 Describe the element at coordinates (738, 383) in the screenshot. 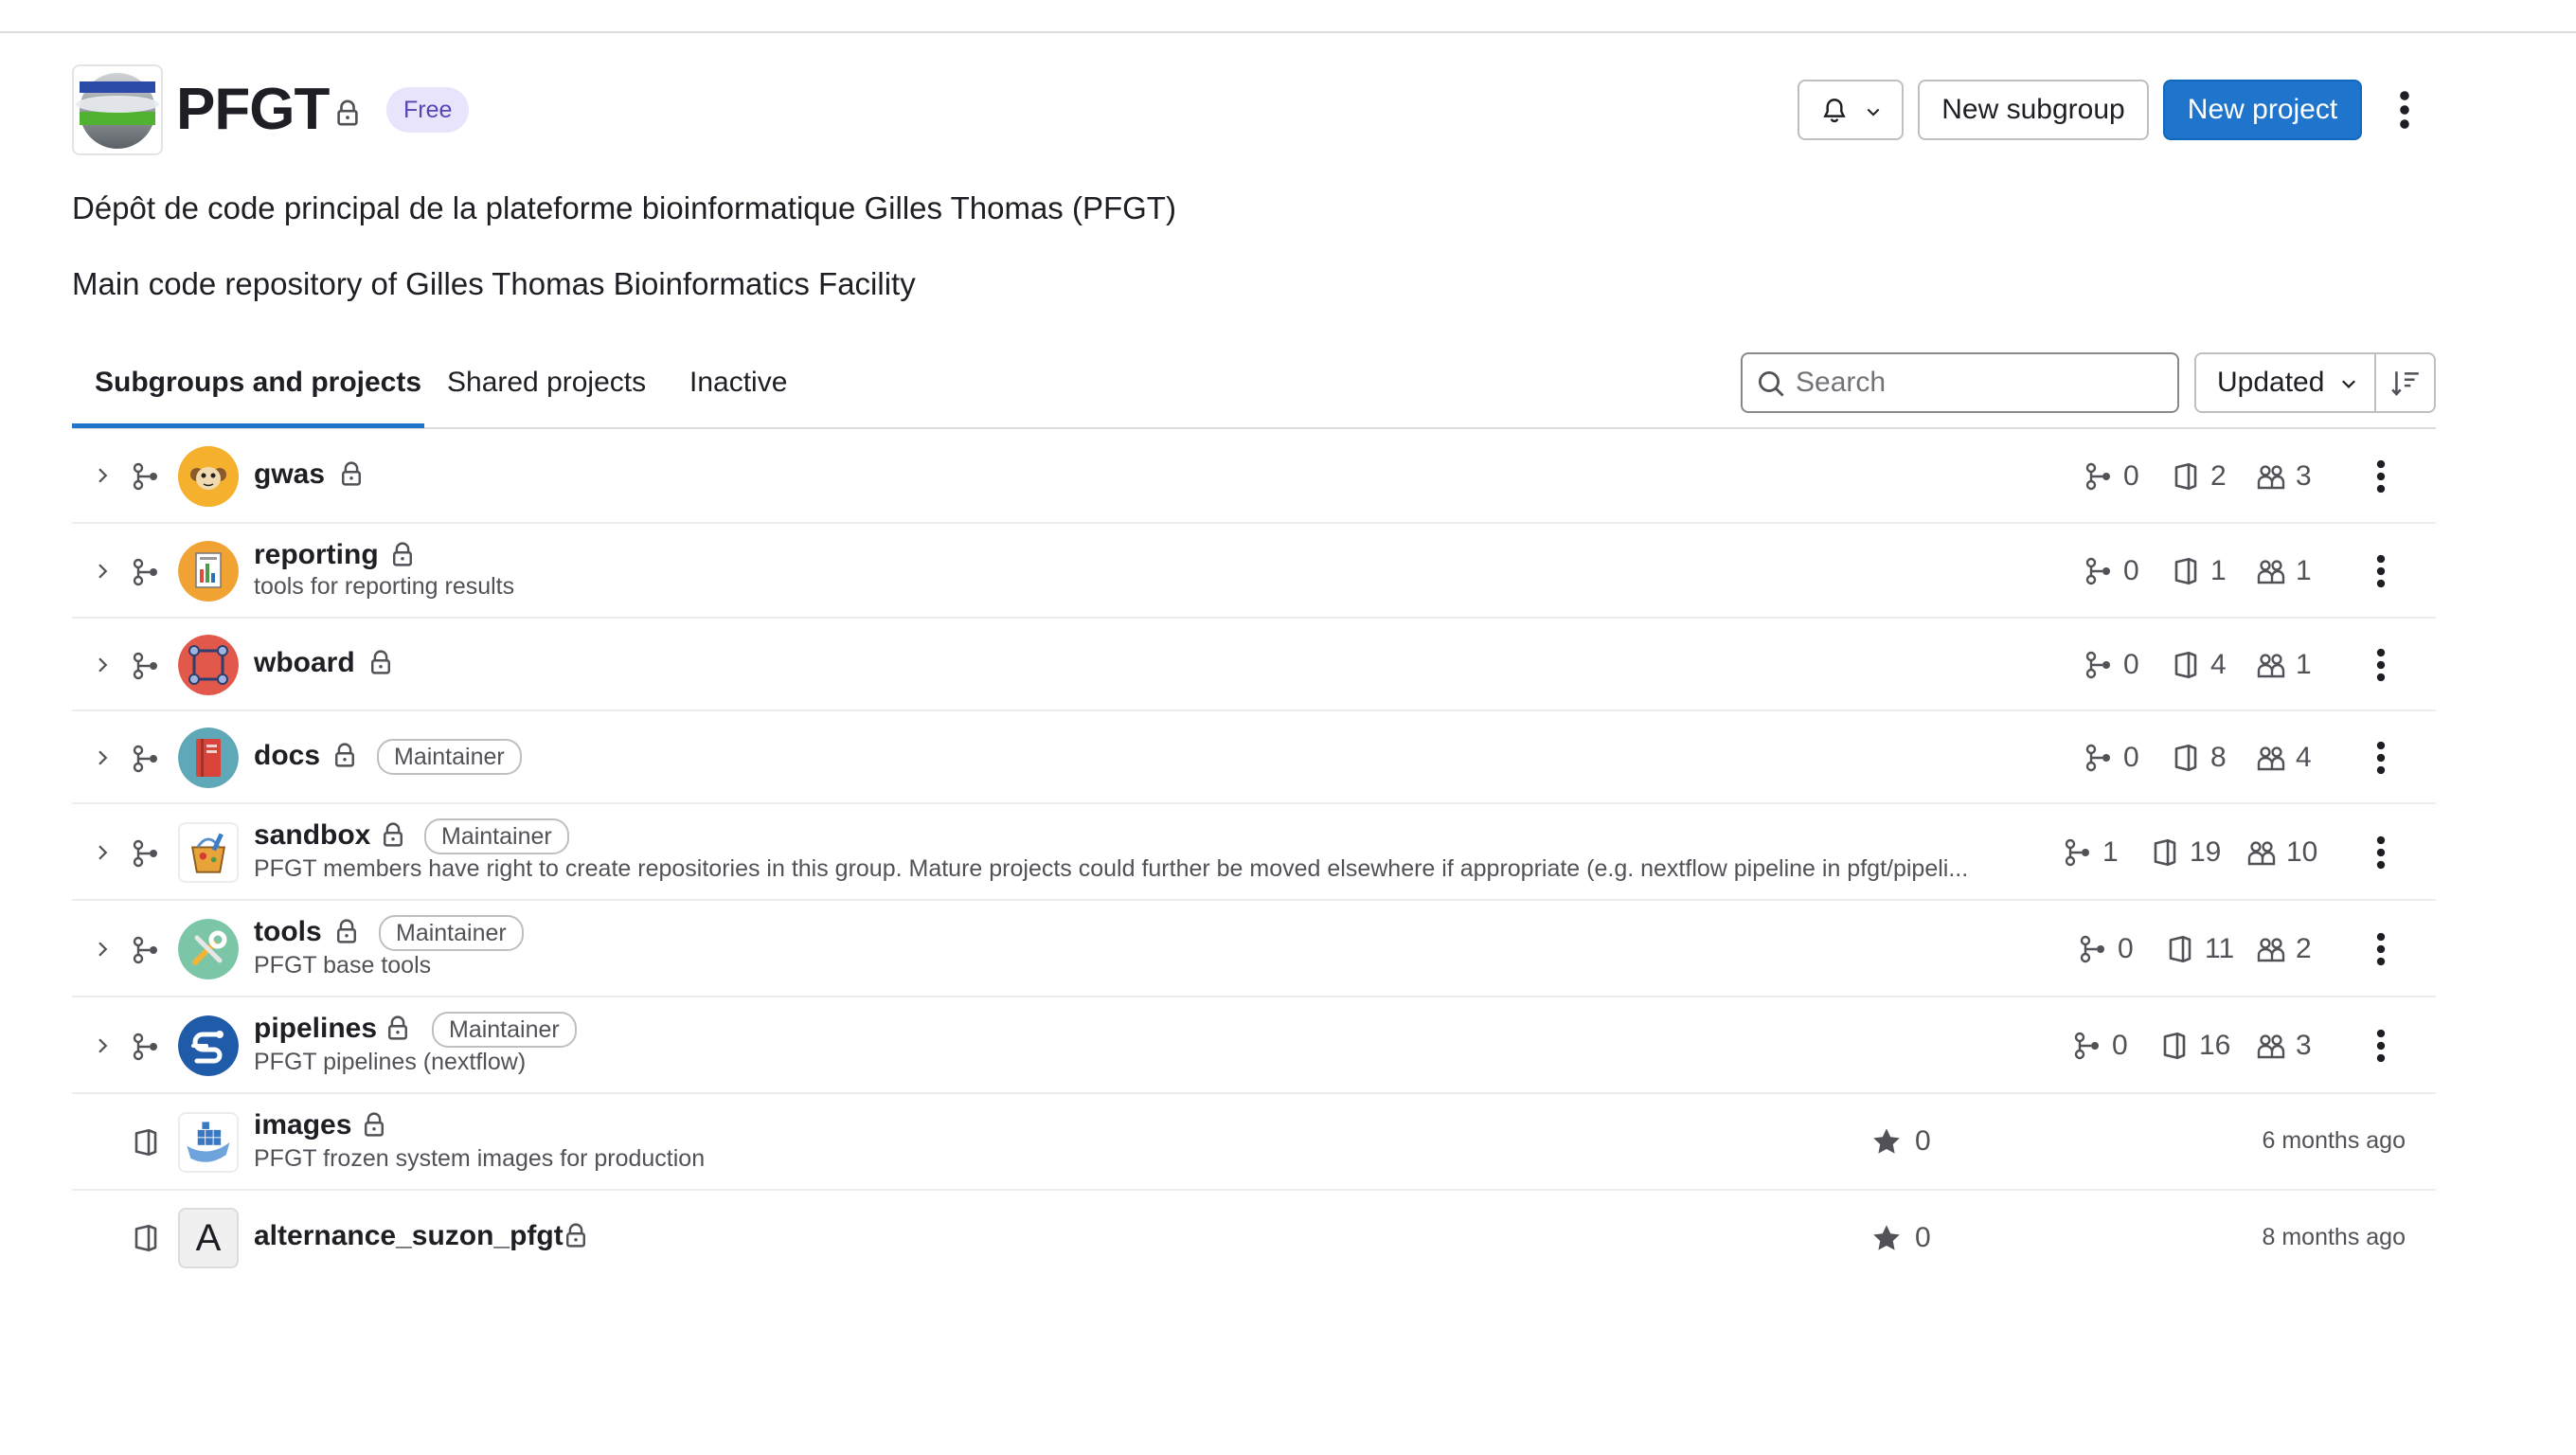

I see `tab-inactive: Inactive` at that location.